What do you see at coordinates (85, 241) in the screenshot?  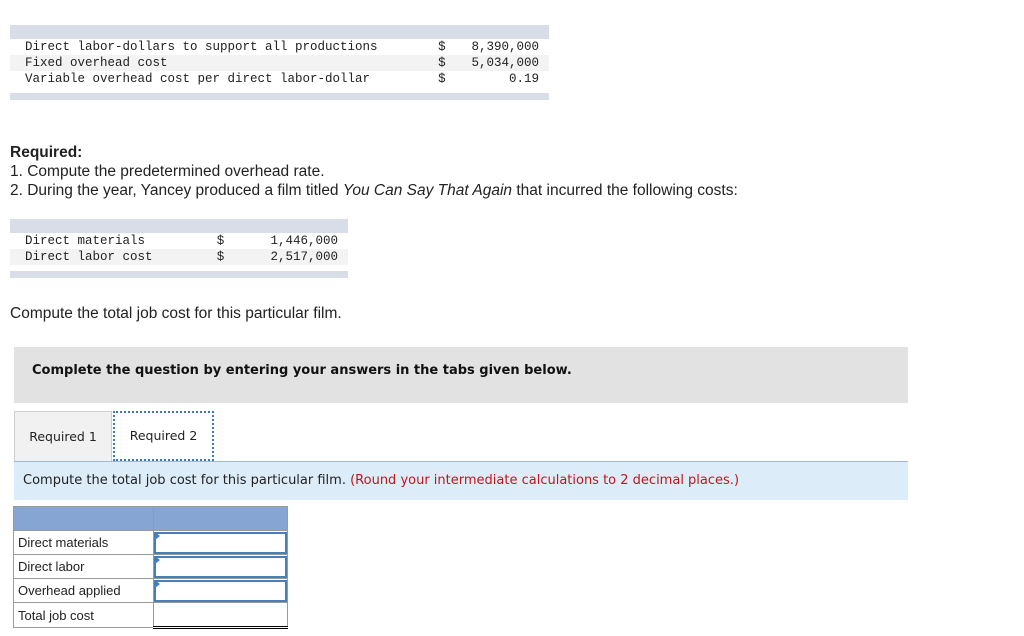 I see `row-label: Direct materials` at bounding box center [85, 241].